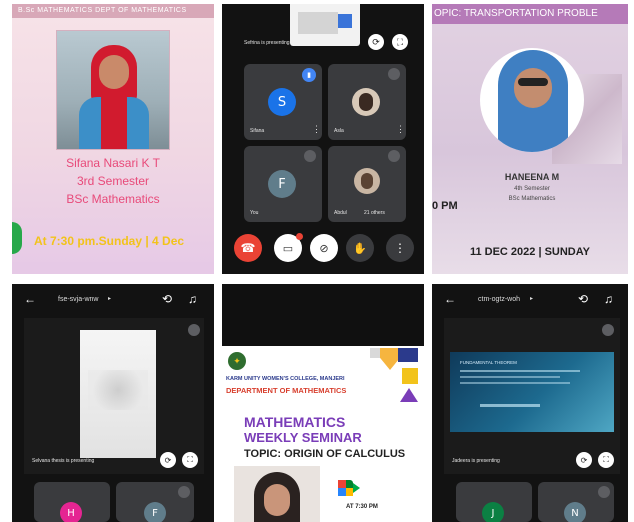 The image size is (634, 522). I want to click on presenting-label: Sefrina is presenting, so click(267, 43).